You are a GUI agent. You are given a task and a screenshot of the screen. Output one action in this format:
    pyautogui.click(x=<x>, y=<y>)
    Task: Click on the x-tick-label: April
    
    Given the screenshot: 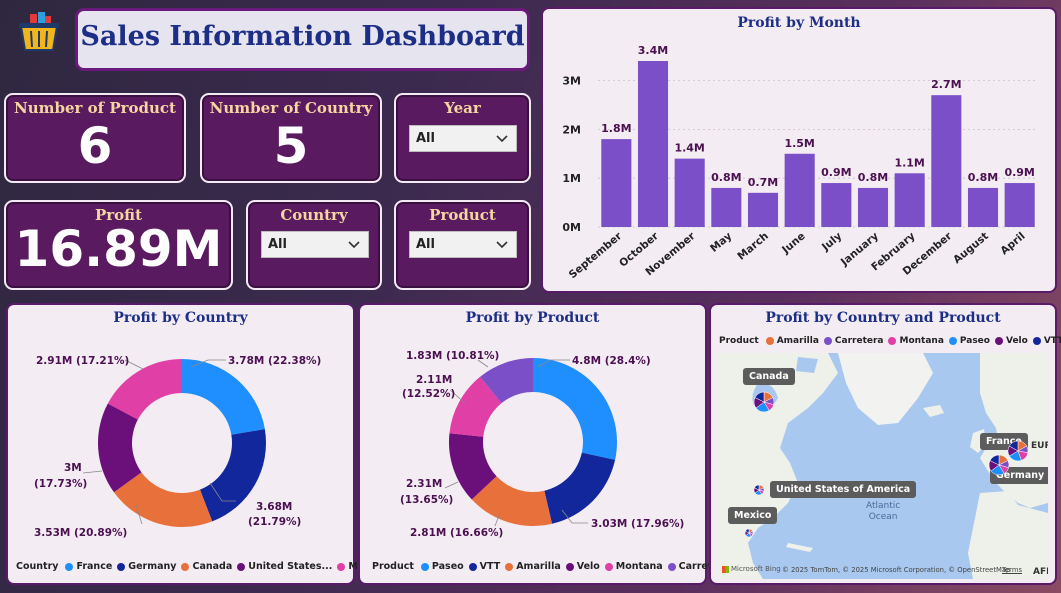 What is the action you would take?
    pyautogui.click(x=1012, y=243)
    